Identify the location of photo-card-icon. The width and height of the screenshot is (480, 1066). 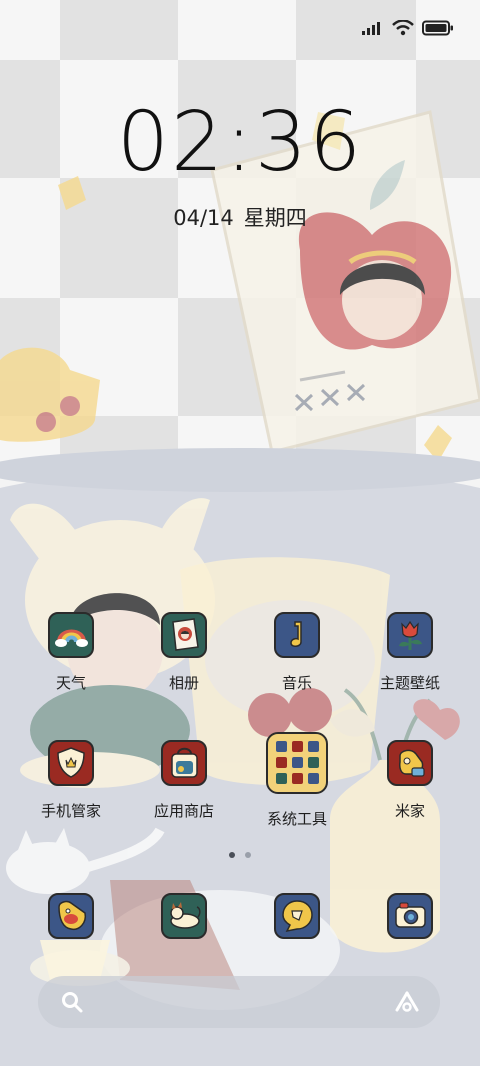
(184, 635).